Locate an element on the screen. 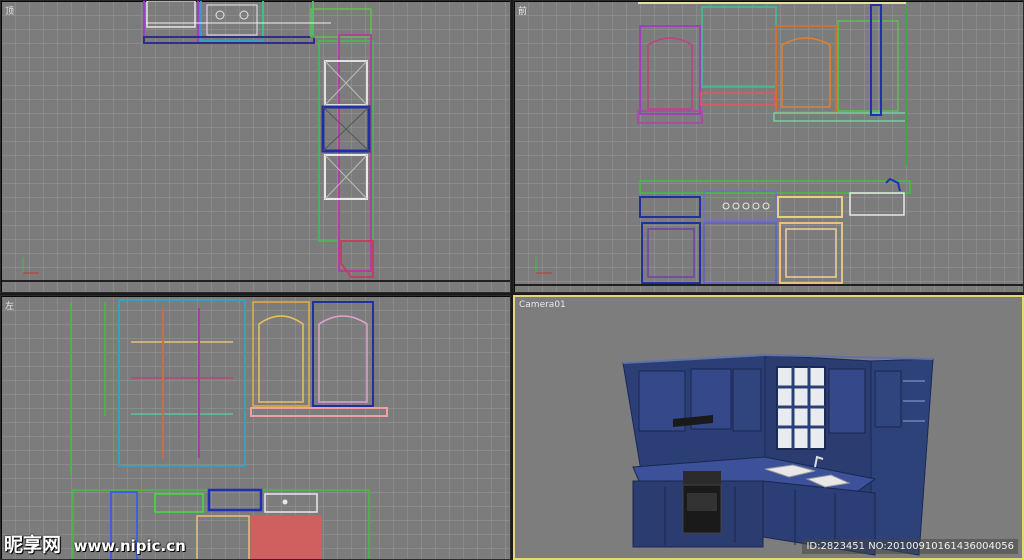 This screenshot has width=1024, height=560. viewport-label-front: 前 is located at coordinates (522, 10).